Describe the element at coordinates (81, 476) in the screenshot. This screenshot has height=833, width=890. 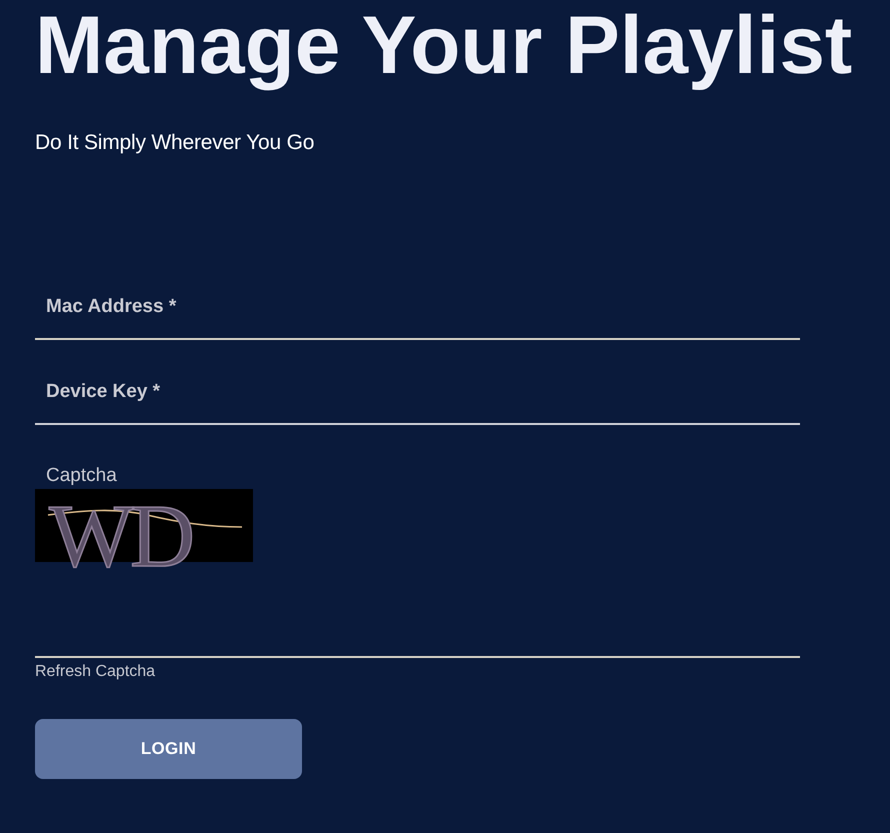
I see `captcha-label: Captcha` at that location.